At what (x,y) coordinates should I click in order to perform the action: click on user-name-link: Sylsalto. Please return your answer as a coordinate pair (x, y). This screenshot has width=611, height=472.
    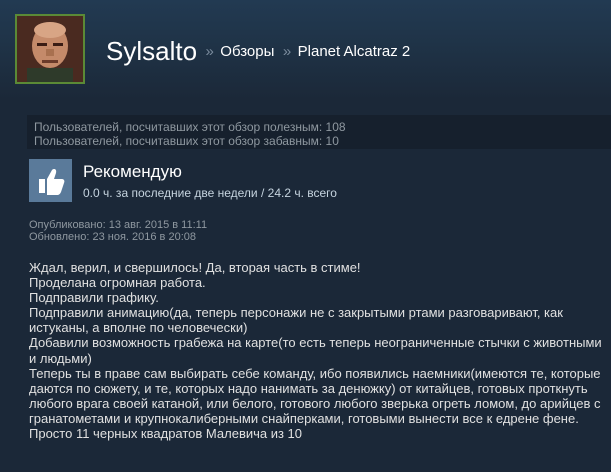
    Looking at the image, I should click on (151, 51).